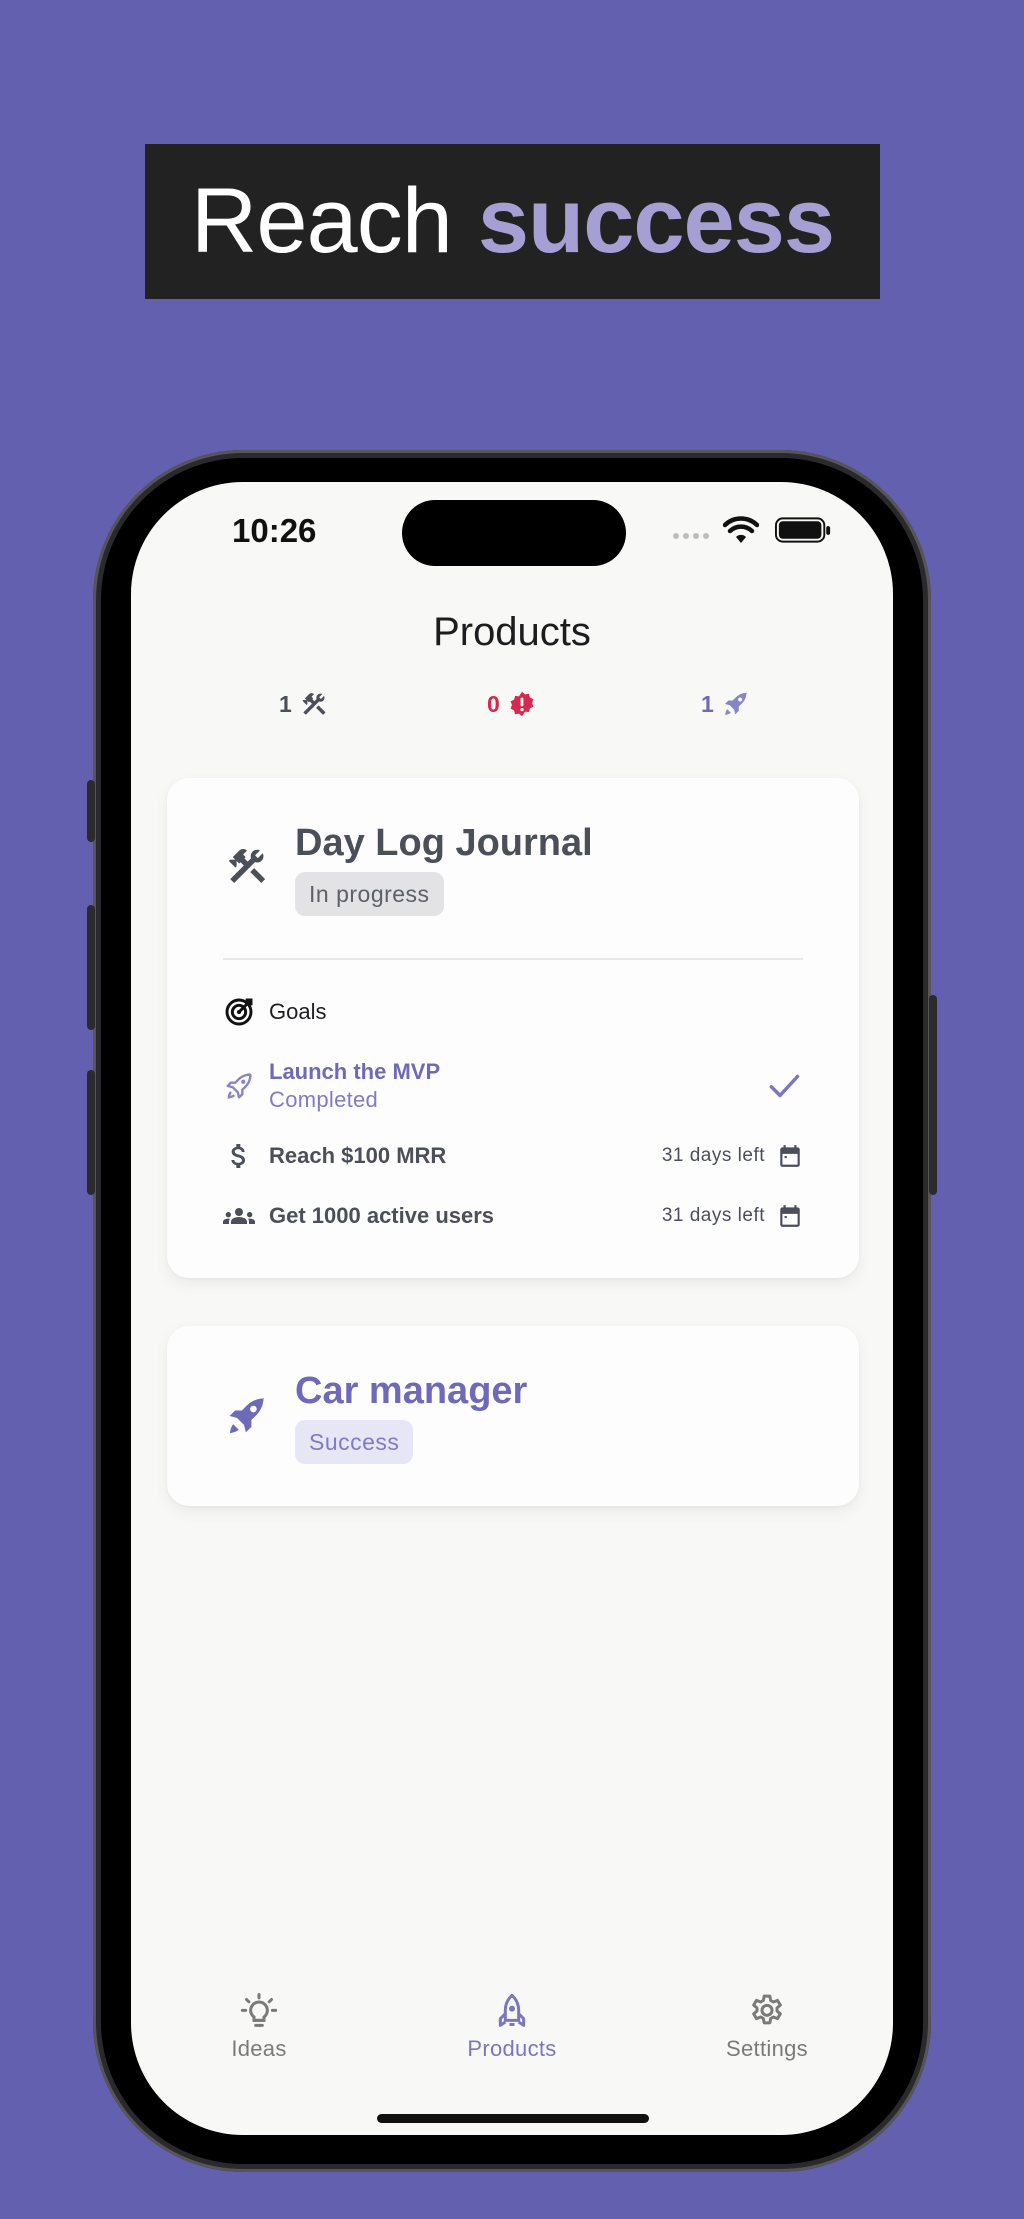  I want to click on failed-count: 0, so click(493, 703).